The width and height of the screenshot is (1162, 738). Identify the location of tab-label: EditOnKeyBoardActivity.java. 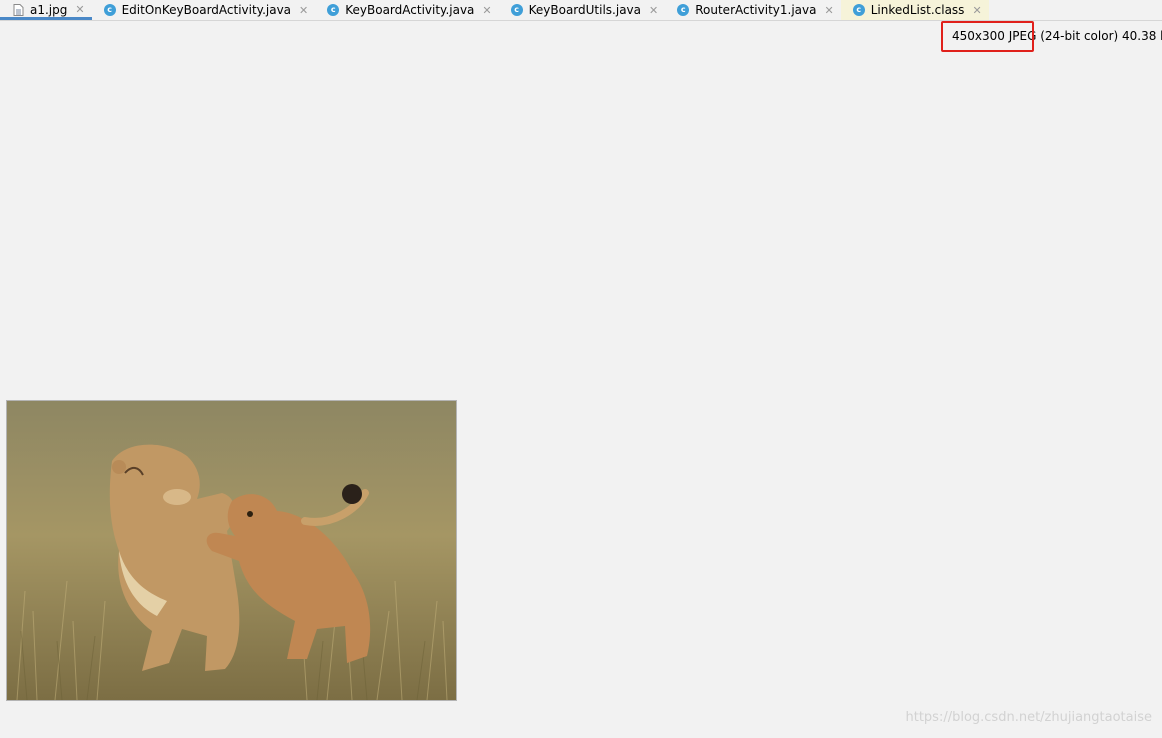
(206, 10).